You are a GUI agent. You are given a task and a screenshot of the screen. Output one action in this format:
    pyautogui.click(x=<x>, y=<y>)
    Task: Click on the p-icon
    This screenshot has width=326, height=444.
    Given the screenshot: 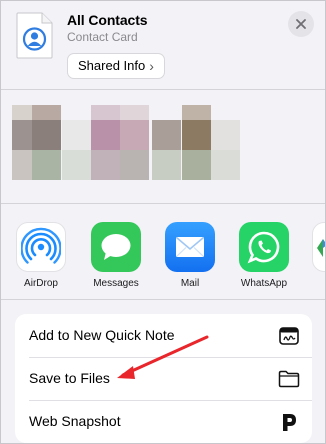 What is the action you would take?
    pyautogui.click(x=289, y=422)
    